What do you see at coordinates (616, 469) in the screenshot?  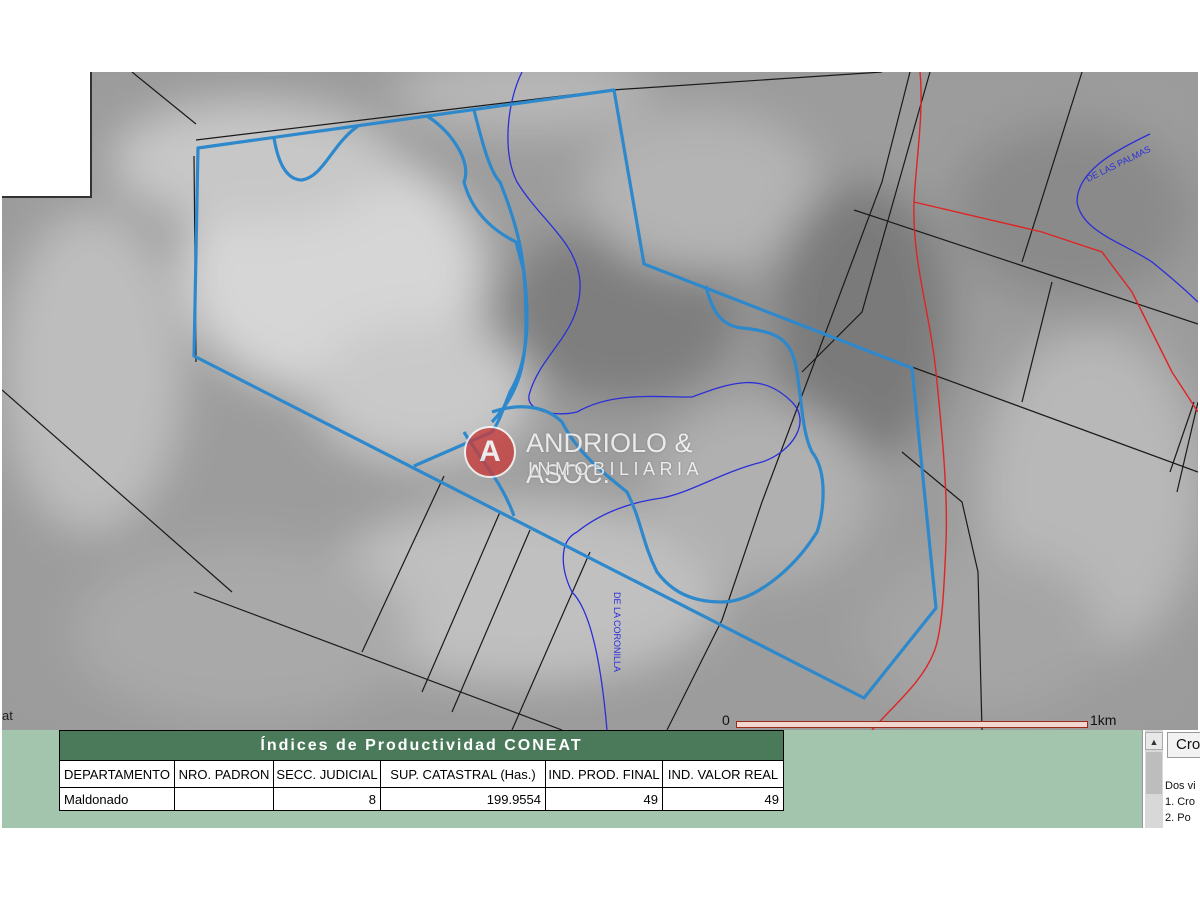 I see `watermark-subtitle: INMOBILIARIA` at bounding box center [616, 469].